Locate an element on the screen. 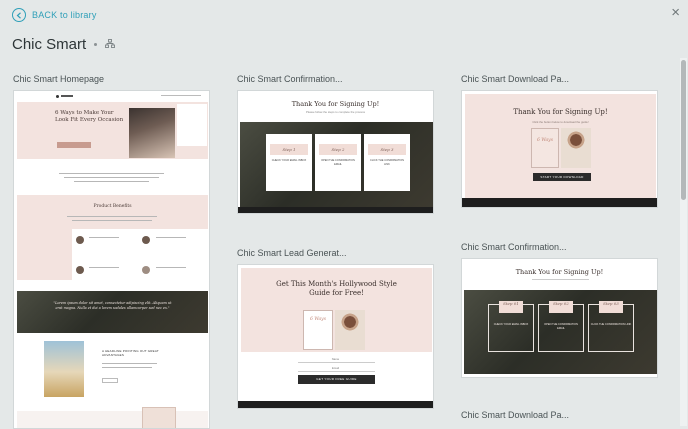 This screenshot has height=429, width=688. mini-nav is located at coordinates (111, 96).